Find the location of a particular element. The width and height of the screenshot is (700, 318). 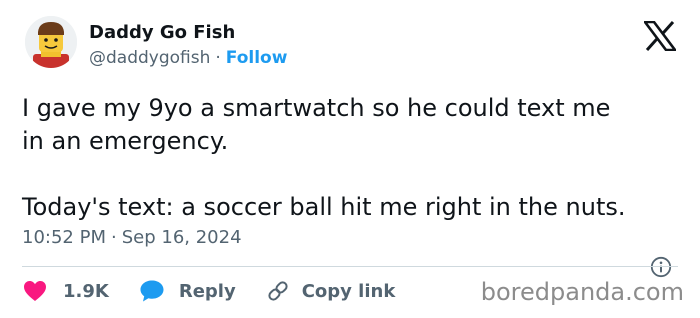

copy-link-button: Copy link is located at coordinates (331, 291).